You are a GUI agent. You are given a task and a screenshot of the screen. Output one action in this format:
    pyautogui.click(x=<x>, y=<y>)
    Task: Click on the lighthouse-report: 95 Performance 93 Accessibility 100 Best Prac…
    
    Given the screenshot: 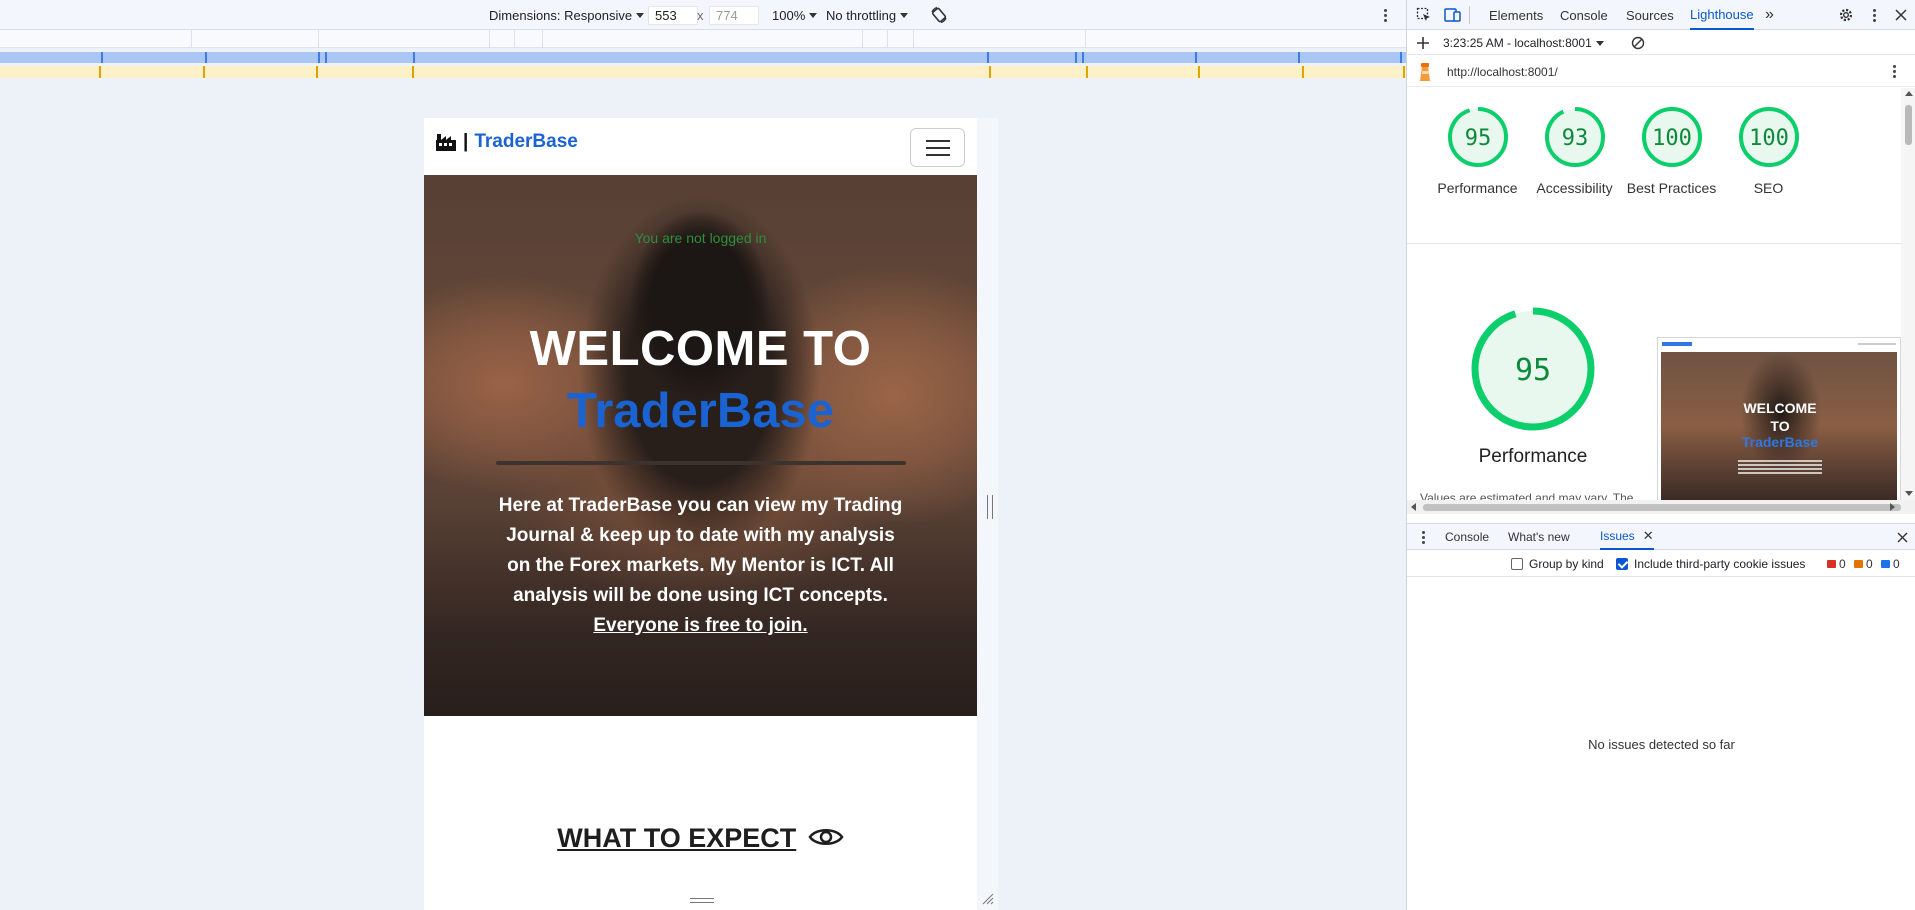 What is the action you would take?
    pyautogui.click(x=1654, y=294)
    